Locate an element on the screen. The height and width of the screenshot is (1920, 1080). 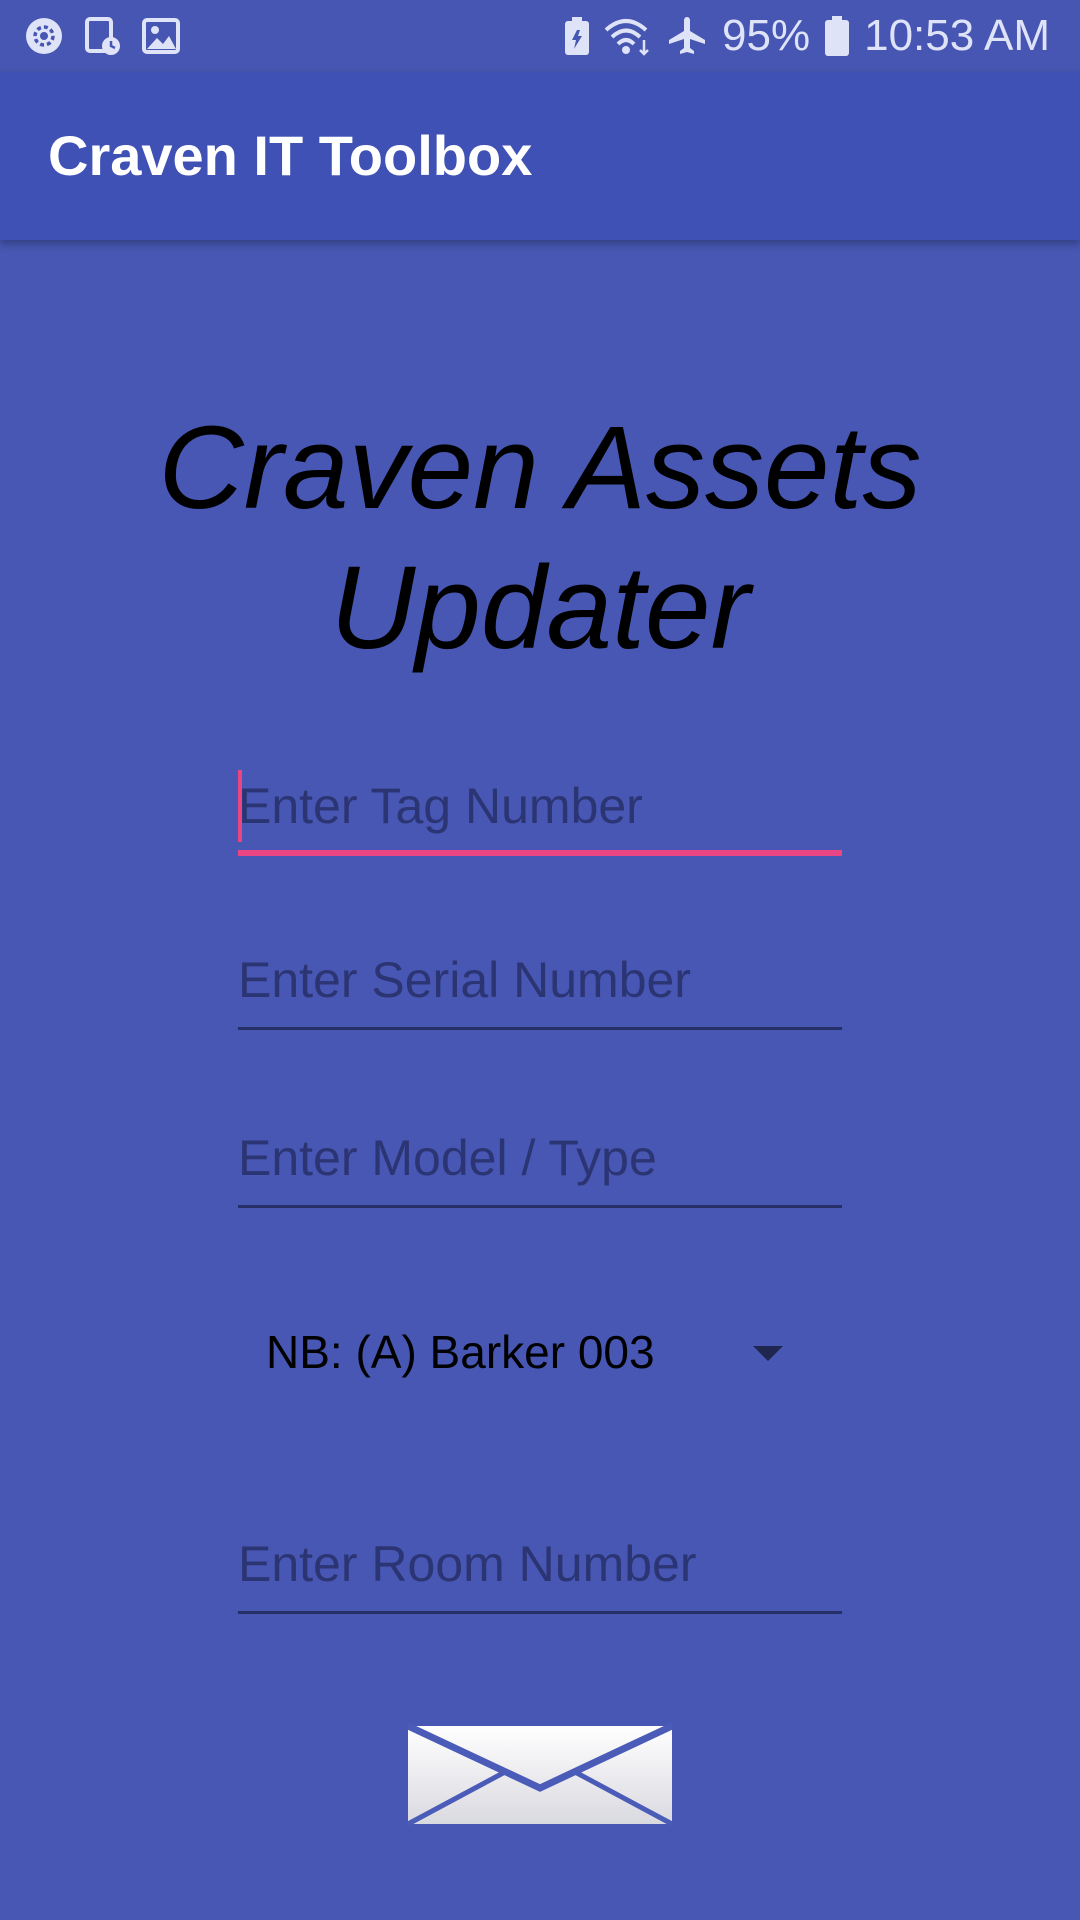
battery-saver-icon is located at coordinates (577, 36).